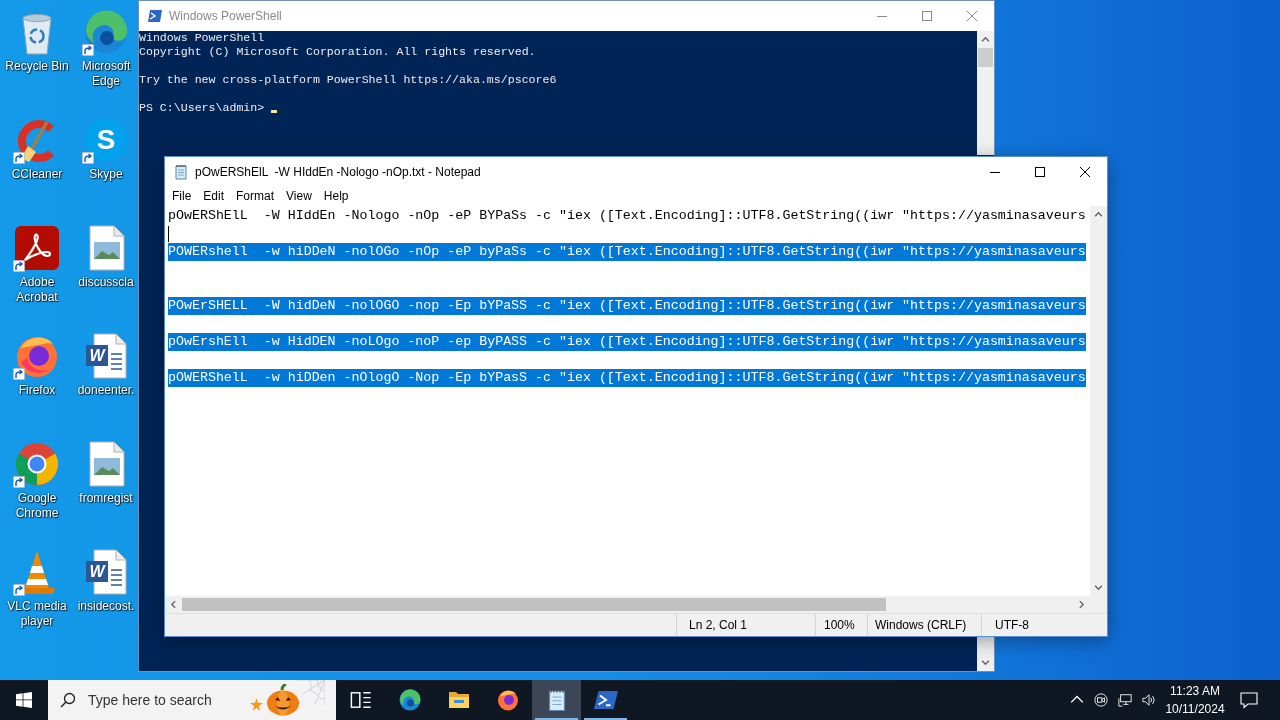  What do you see at coordinates (1195, 709) in the screenshot?
I see `clock-date: 10/11/2024` at bounding box center [1195, 709].